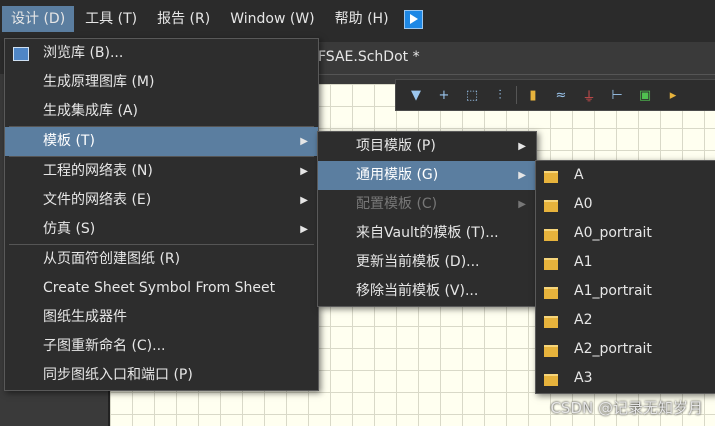 This screenshot has width=715, height=426. Describe the element at coordinates (98, 171) in the screenshot. I see `menu-item-label: 工程的网络表 (N)` at that location.